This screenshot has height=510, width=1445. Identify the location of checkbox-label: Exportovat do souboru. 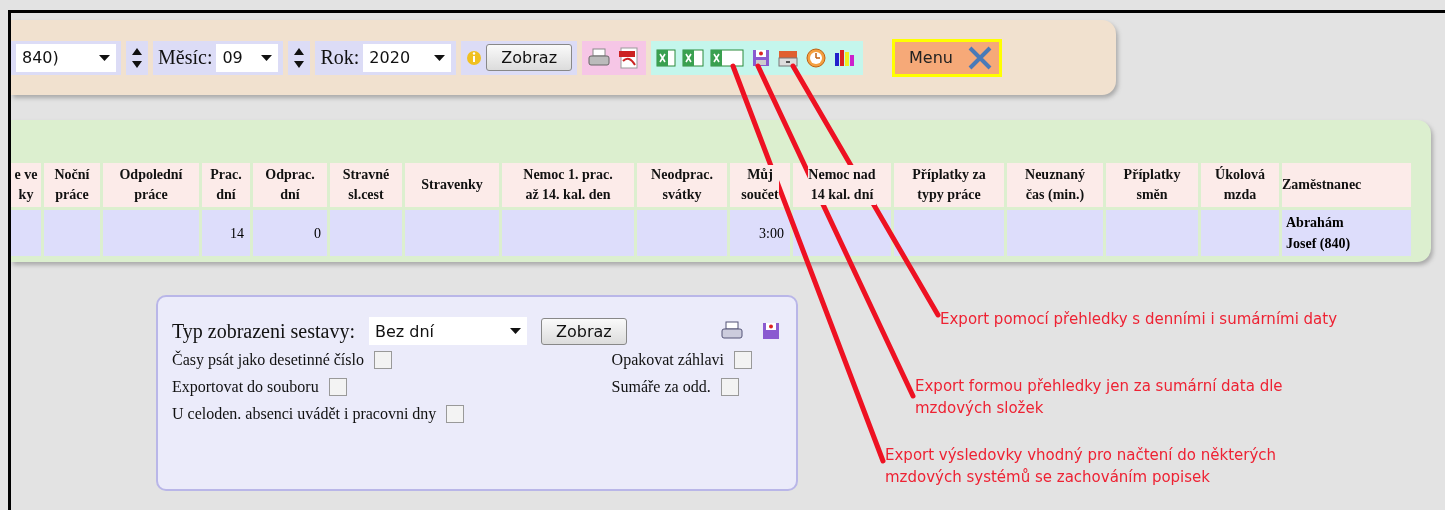
(245, 387).